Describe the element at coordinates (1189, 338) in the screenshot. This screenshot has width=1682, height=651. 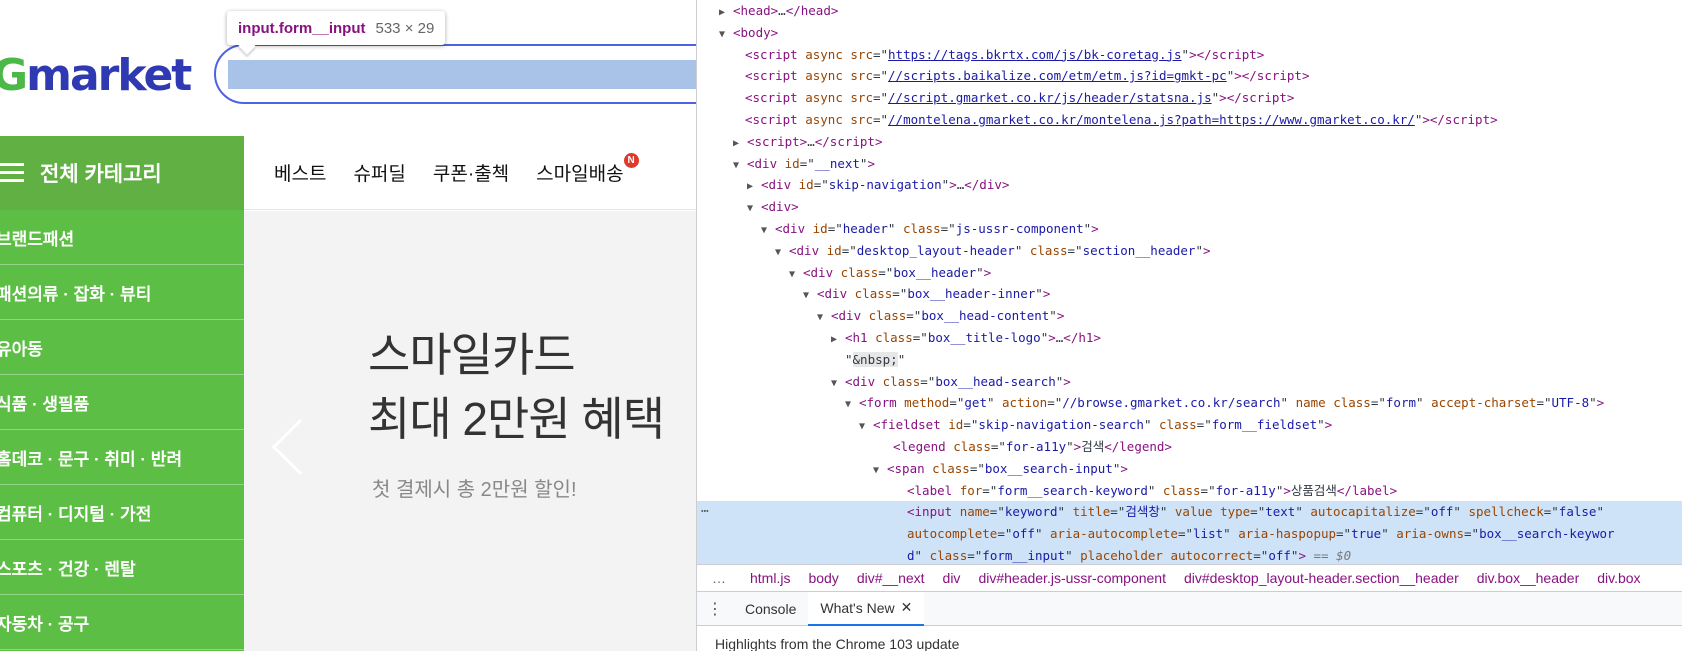
I see `dom-node: ▶ <h1 class="box__title-logo">…</h1>` at that location.